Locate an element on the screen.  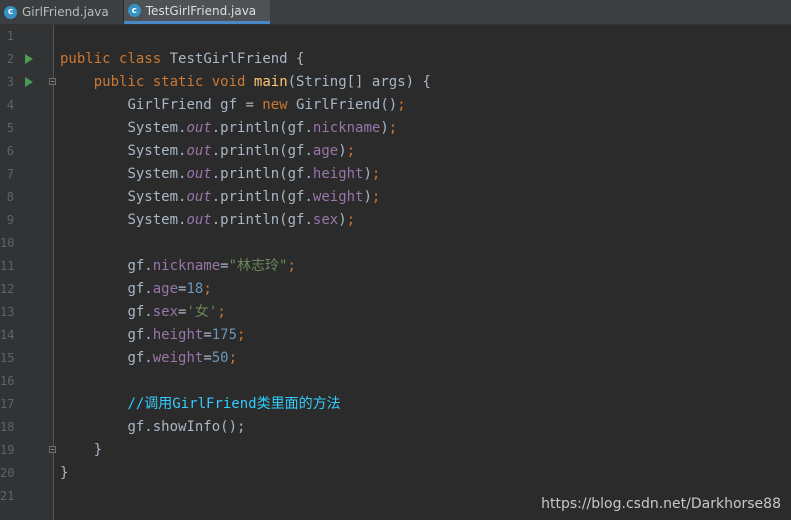
code-line: 11 gf.nickname="林志玲"; is located at coordinates (395, 266).